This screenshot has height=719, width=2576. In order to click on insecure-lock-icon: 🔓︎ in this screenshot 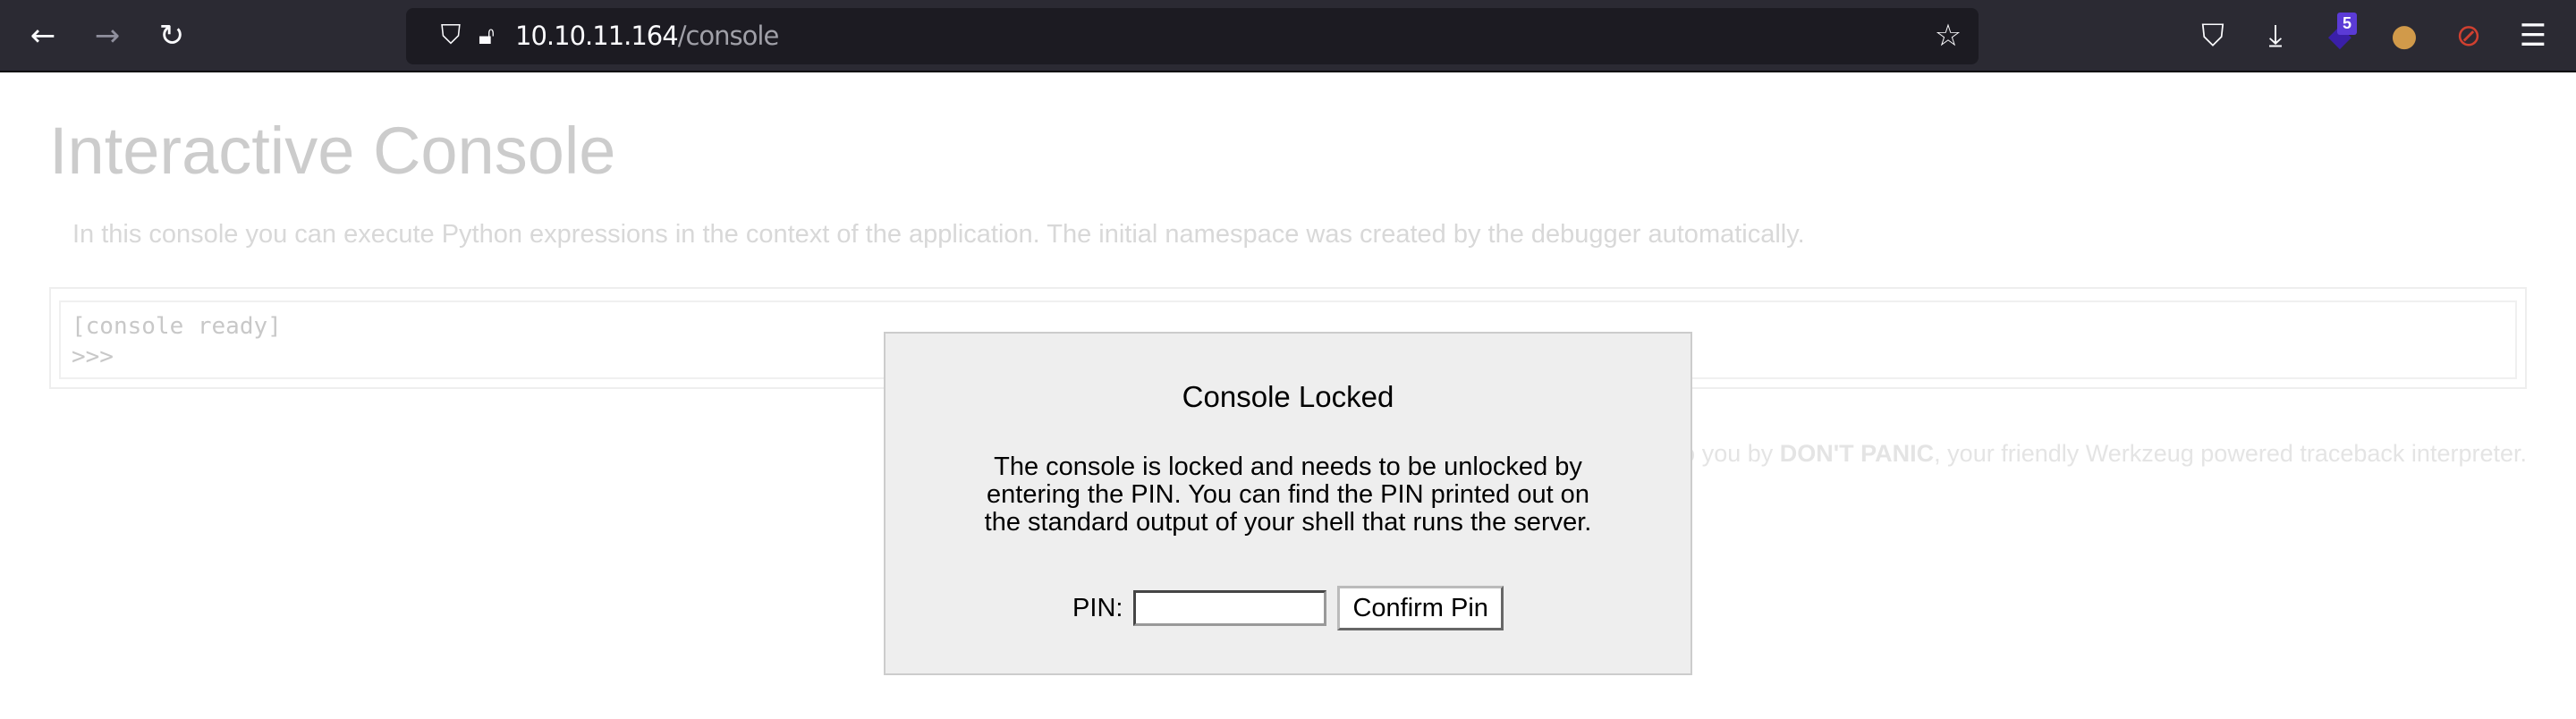, I will do `click(486, 36)`.